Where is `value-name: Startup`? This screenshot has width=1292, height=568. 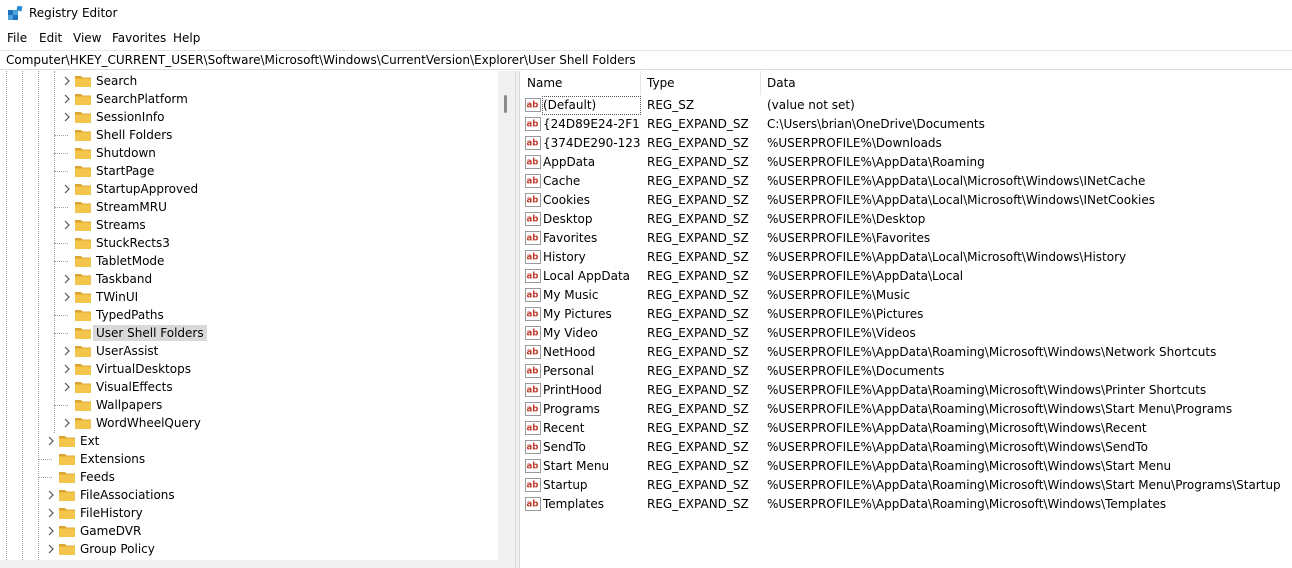
value-name: Startup is located at coordinates (591, 485).